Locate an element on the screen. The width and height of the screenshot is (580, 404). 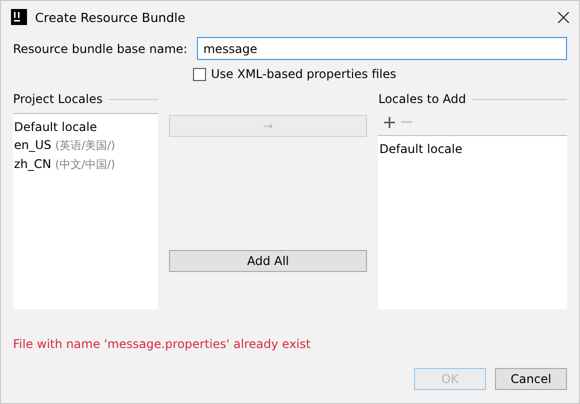
plus-icon is located at coordinates (390, 122).